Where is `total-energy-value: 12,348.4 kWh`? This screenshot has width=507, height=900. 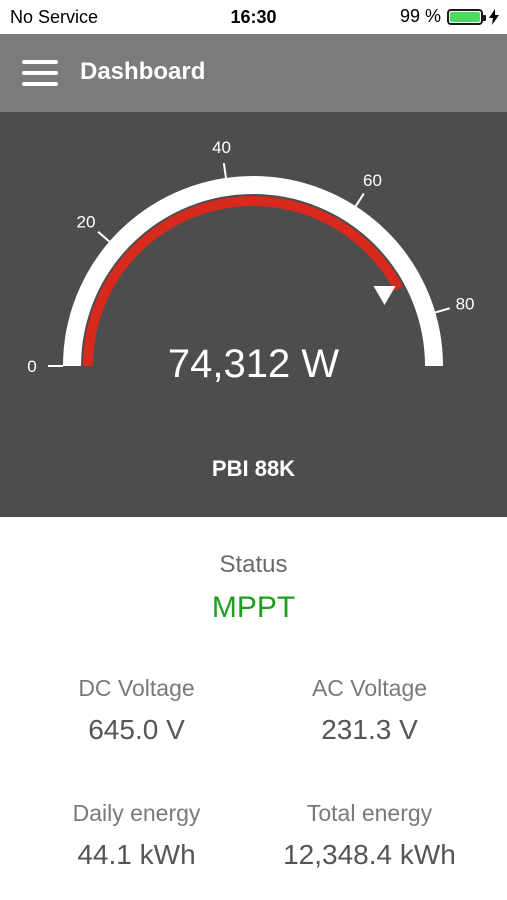 total-energy-value: 12,348.4 kWh is located at coordinates (369, 854).